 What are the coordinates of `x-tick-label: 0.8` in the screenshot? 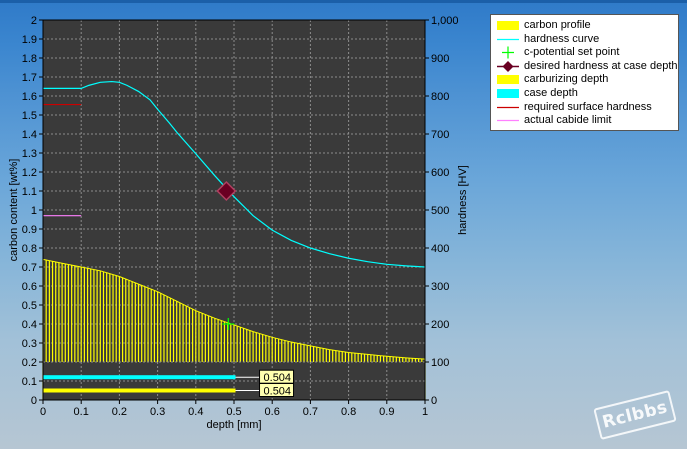 It's located at (348, 412).